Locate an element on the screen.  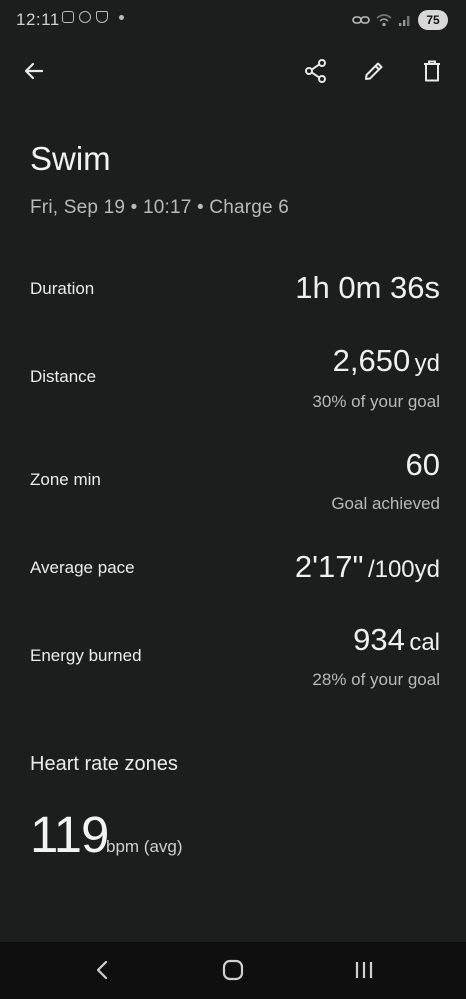
heart-rate-average: 119 is located at coordinates (69, 834).